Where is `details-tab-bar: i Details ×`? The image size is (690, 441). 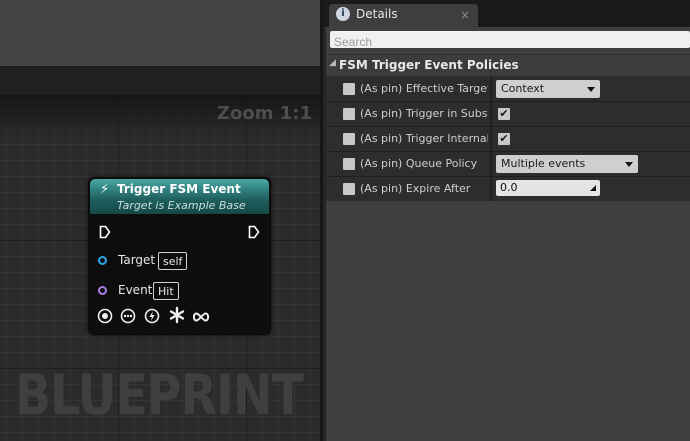
details-tab-bar: i Details × is located at coordinates (506, 13).